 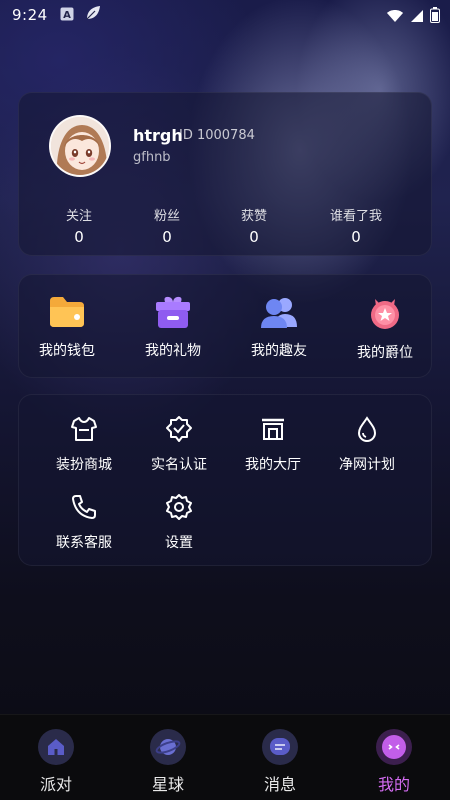 I want to click on status-icons, so click(x=413, y=17).